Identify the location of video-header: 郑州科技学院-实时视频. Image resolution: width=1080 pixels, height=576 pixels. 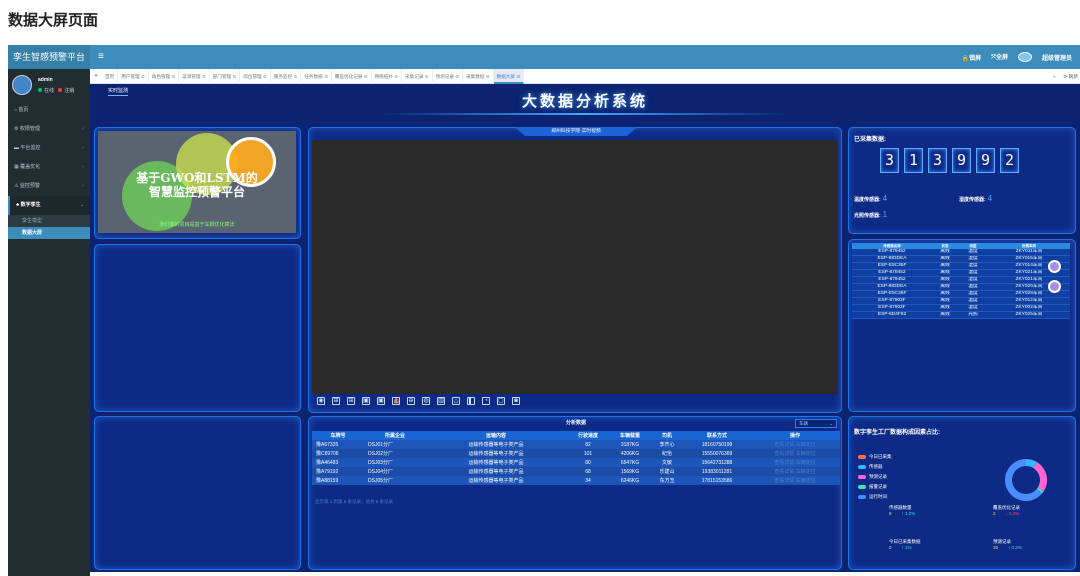
(576, 131).